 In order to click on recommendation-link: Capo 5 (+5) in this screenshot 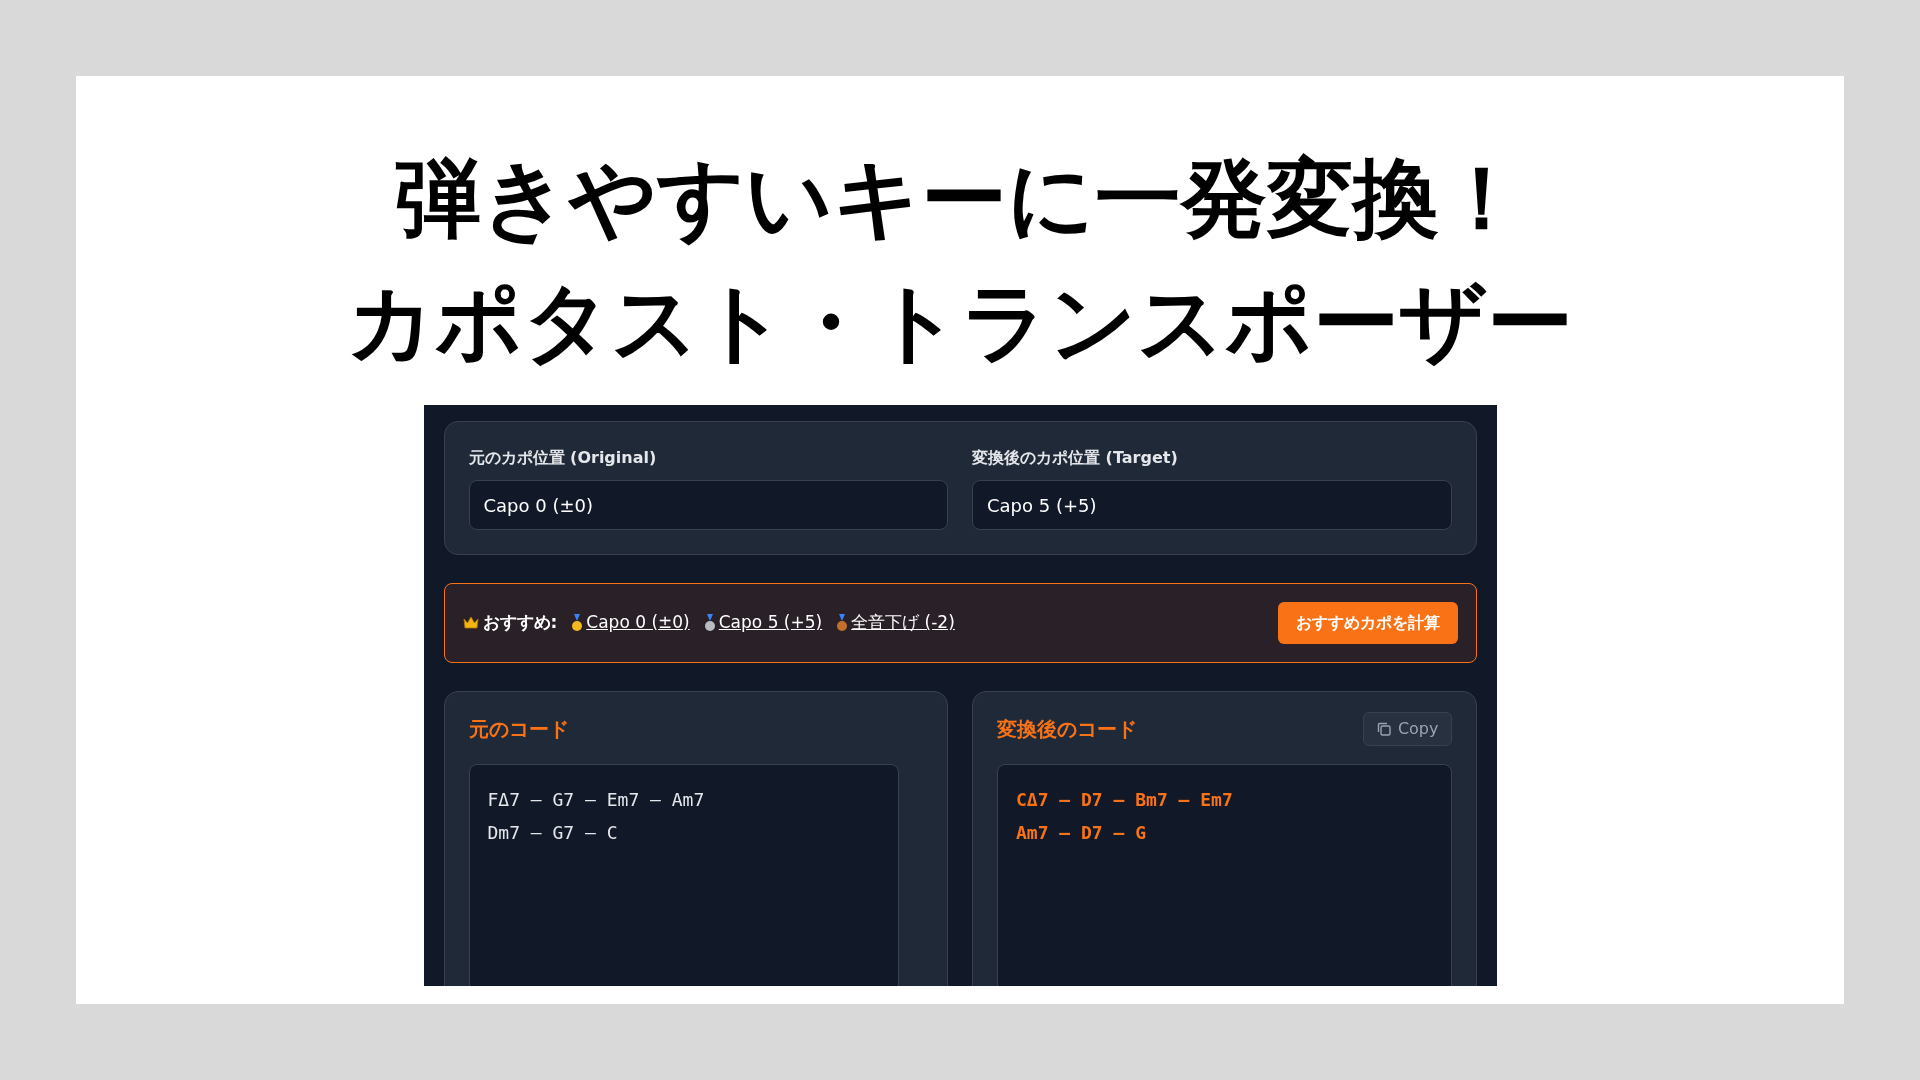, I will do `click(770, 623)`.